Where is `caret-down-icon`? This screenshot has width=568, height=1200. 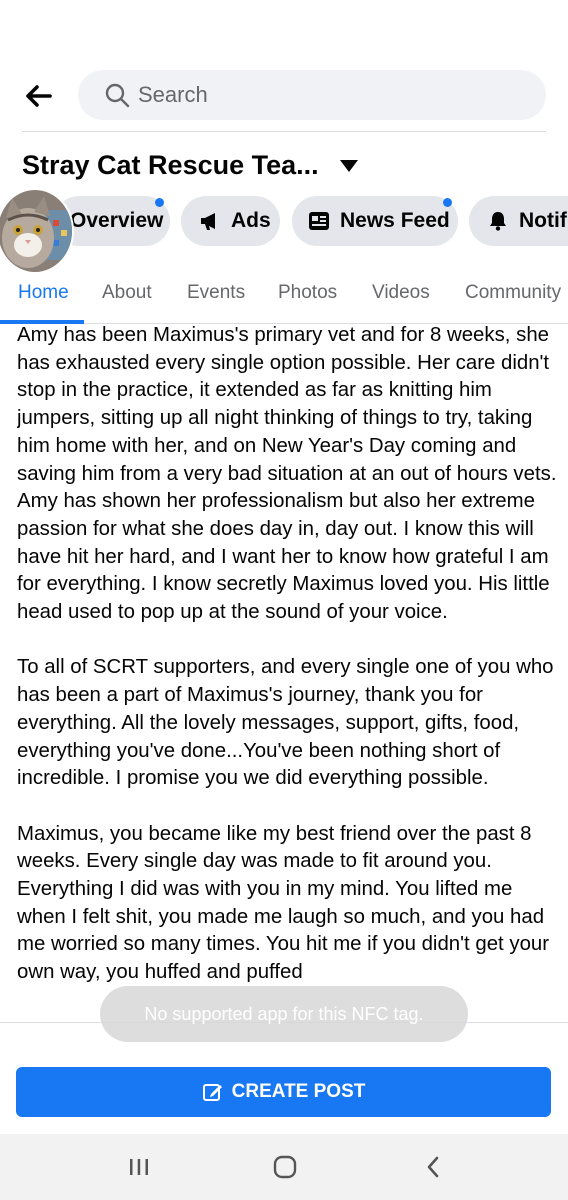 caret-down-icon is located at coordinates (348, 165).